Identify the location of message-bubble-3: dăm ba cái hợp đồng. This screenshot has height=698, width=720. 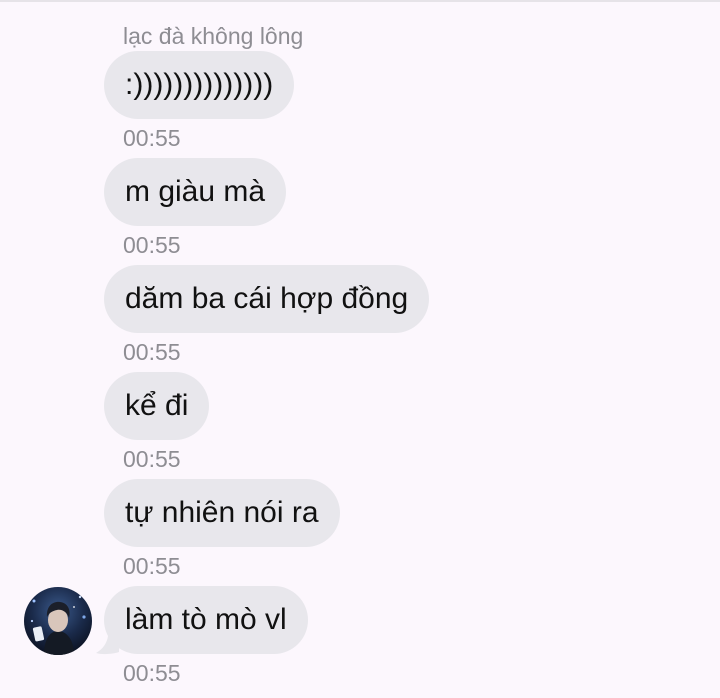
(267, 299).